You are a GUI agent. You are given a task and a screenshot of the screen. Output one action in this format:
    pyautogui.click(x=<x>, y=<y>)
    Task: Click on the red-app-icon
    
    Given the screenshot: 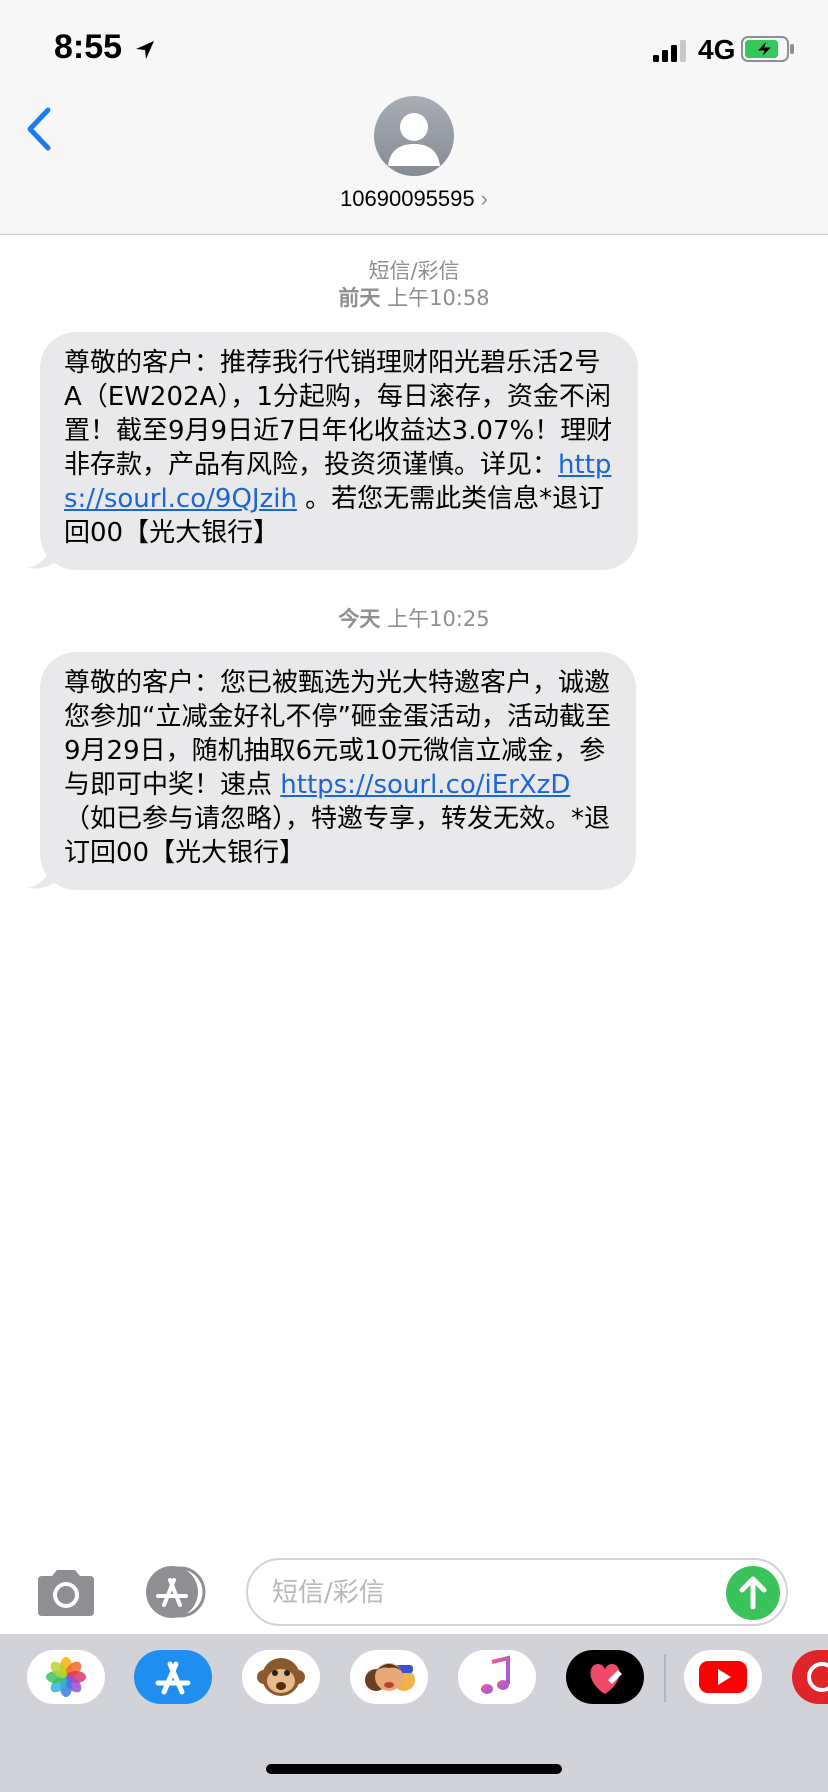 What is the action you would take?
    pyautogui.click(x=810, y=1677)
    